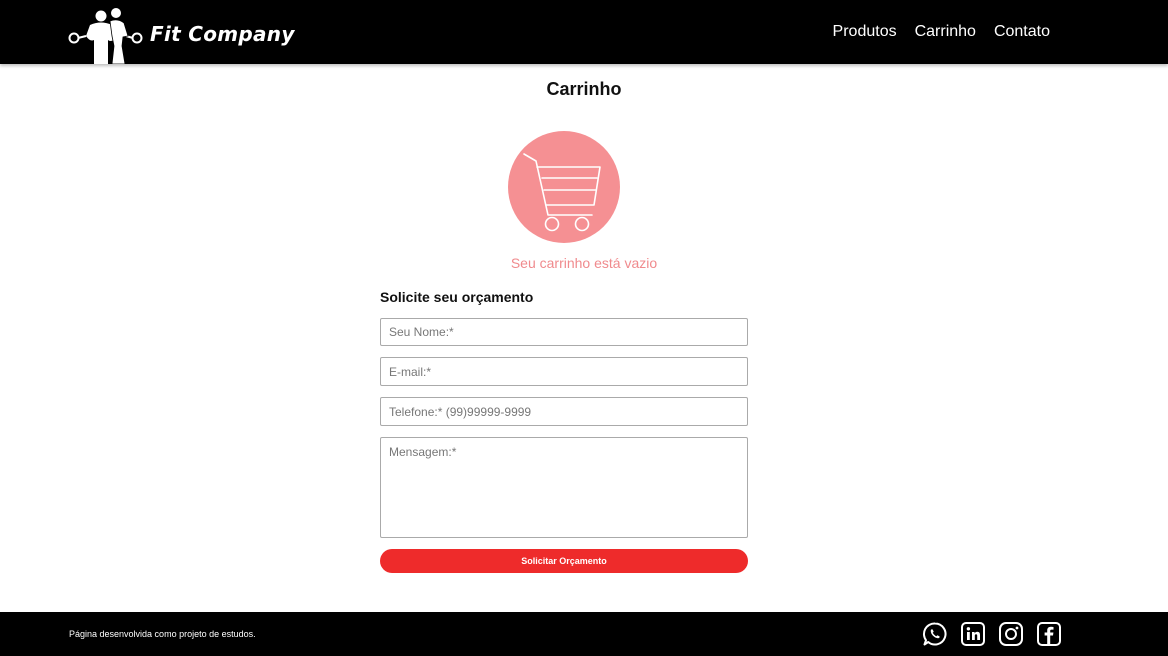 This screenshot has width=1168, height=656. What do you see at coordinates (992, 634) in the screenshot?
I see `social-links` at bounding box center [992, 634].